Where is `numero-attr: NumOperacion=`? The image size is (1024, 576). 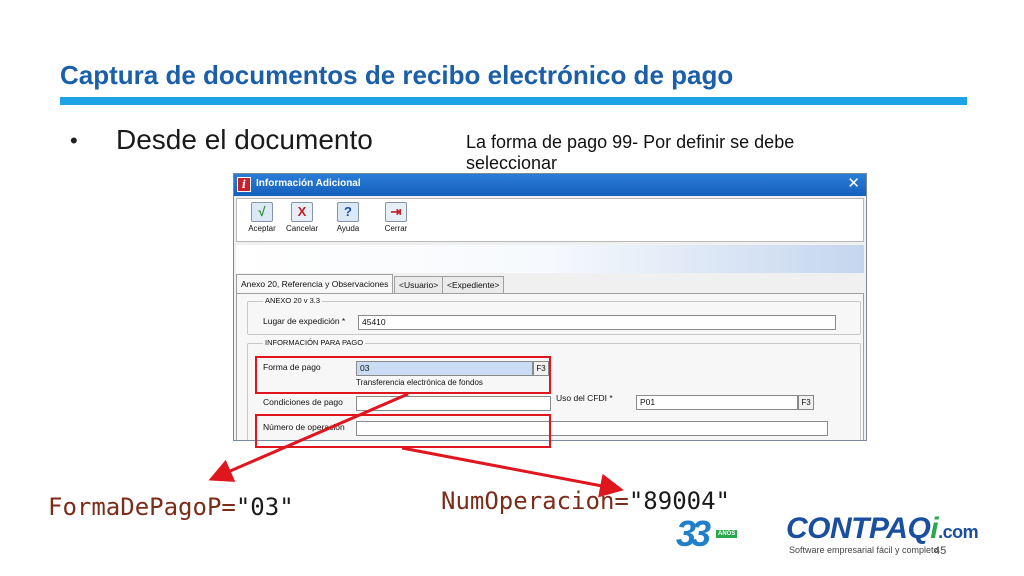
numero-attr: NumOperacion= is located at coordinates (535, 501).